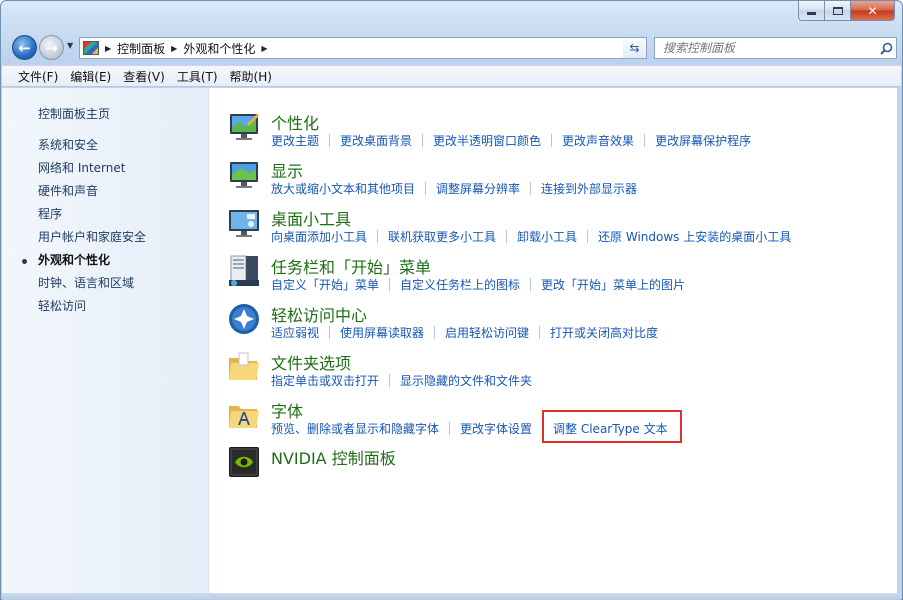 The height and width of the screenshot is (600, 903). I want to click on navigation-bar: ← → ▼ ▶ 控制面板 ▶ 外观和个性化 ▶ ▼ ⇆, so click(453, 47).